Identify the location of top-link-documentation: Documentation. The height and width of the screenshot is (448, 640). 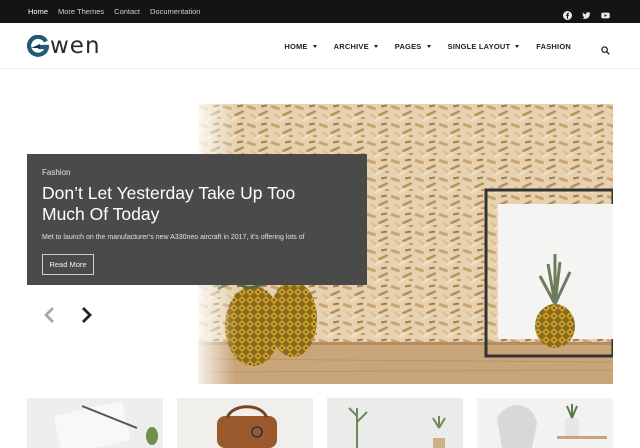
(175, 11).